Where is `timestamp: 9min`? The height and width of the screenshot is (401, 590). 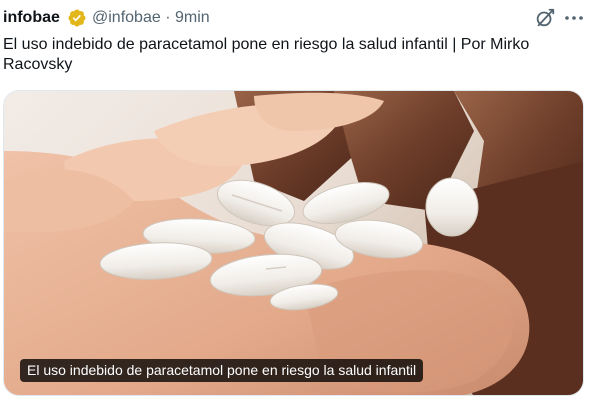 timestamp: 9min is located at coordinates (192, 17).